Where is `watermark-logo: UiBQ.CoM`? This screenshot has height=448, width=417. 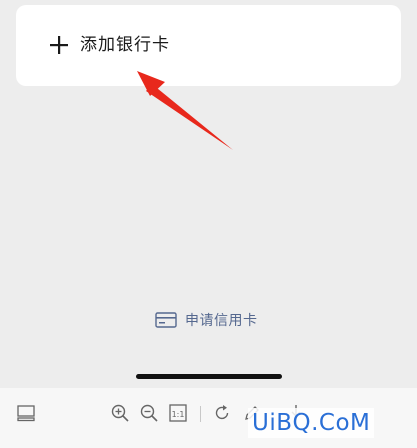 watermark-logo: UiBQ.CoM is located at coordinates (311, 423).